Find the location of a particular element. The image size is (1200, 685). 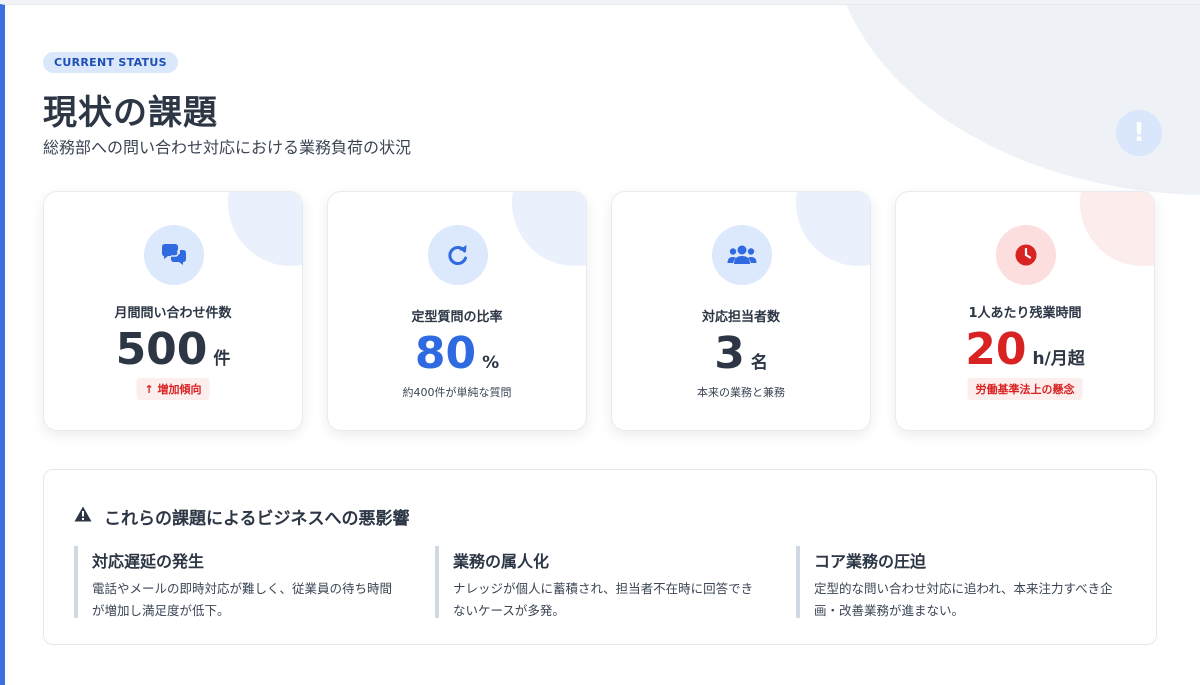

stat-card-overtime: 1人あたり残業時間 20 h/月超 労働基準法上の懸念 is located at coordinates (1025, 311).